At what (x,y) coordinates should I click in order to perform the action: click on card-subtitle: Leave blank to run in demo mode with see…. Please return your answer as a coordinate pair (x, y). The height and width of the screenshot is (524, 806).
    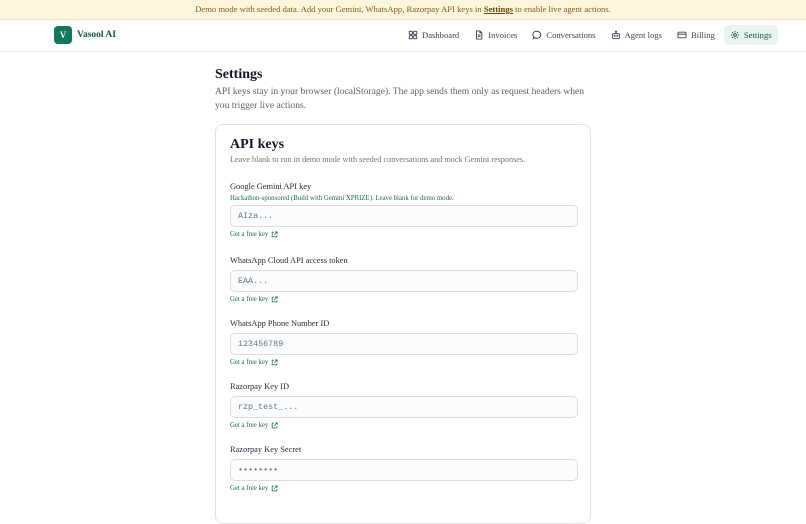
    Looking at the image, I should click on (378, 159).